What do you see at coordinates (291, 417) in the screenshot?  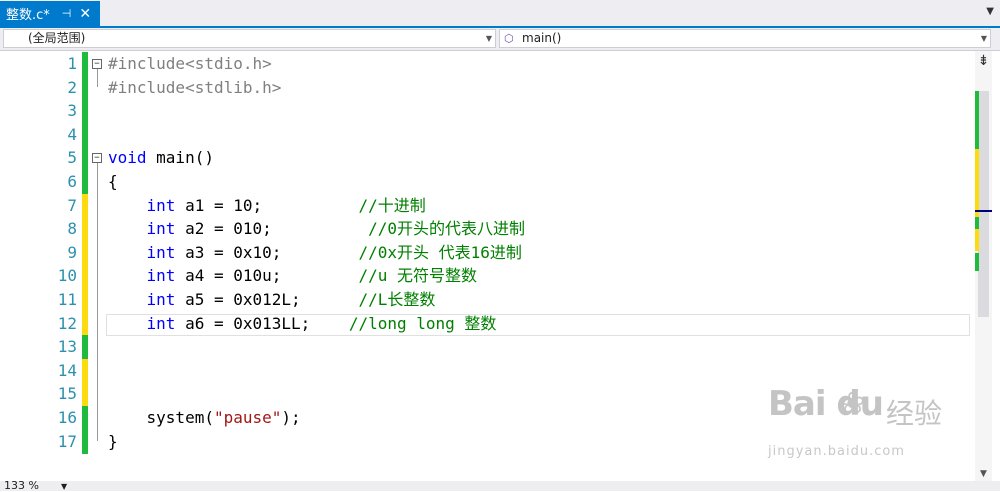 I see `code-token: );` at bounding box center [291, 417].